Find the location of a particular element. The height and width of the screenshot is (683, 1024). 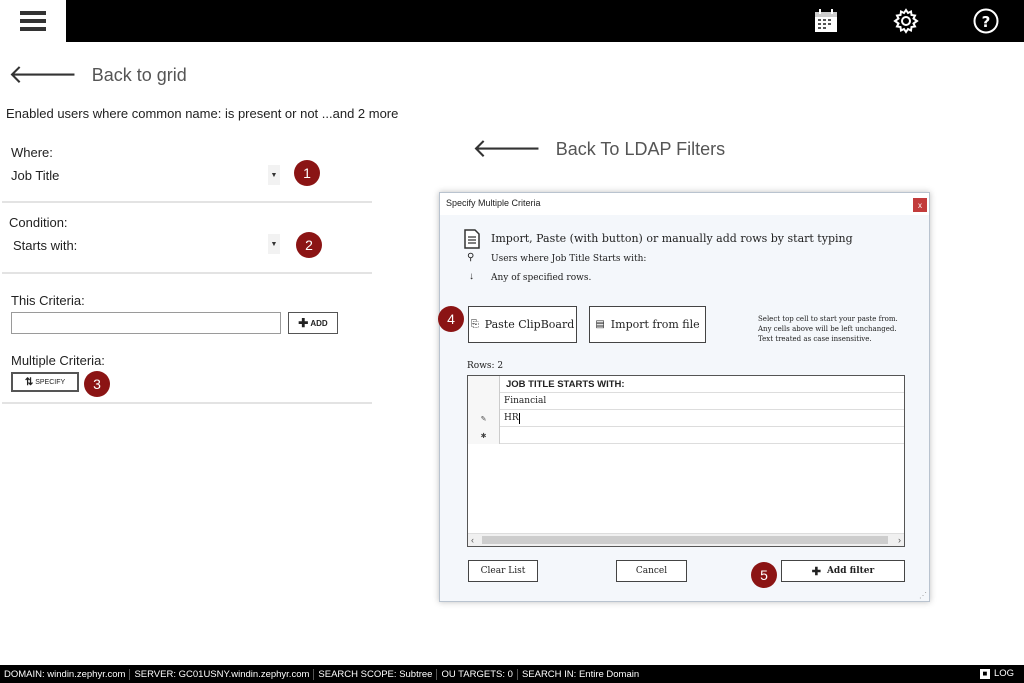

table-row: ✎ HR is located at coordinates (686, 418).